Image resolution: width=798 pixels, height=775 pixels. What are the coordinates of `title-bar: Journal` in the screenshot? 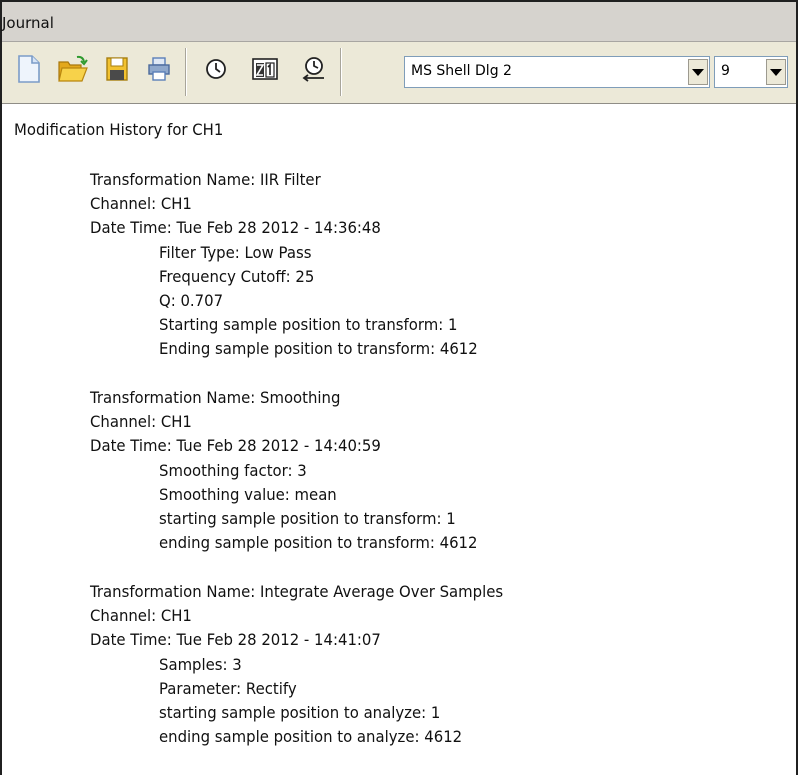 It's located at (399, 22).